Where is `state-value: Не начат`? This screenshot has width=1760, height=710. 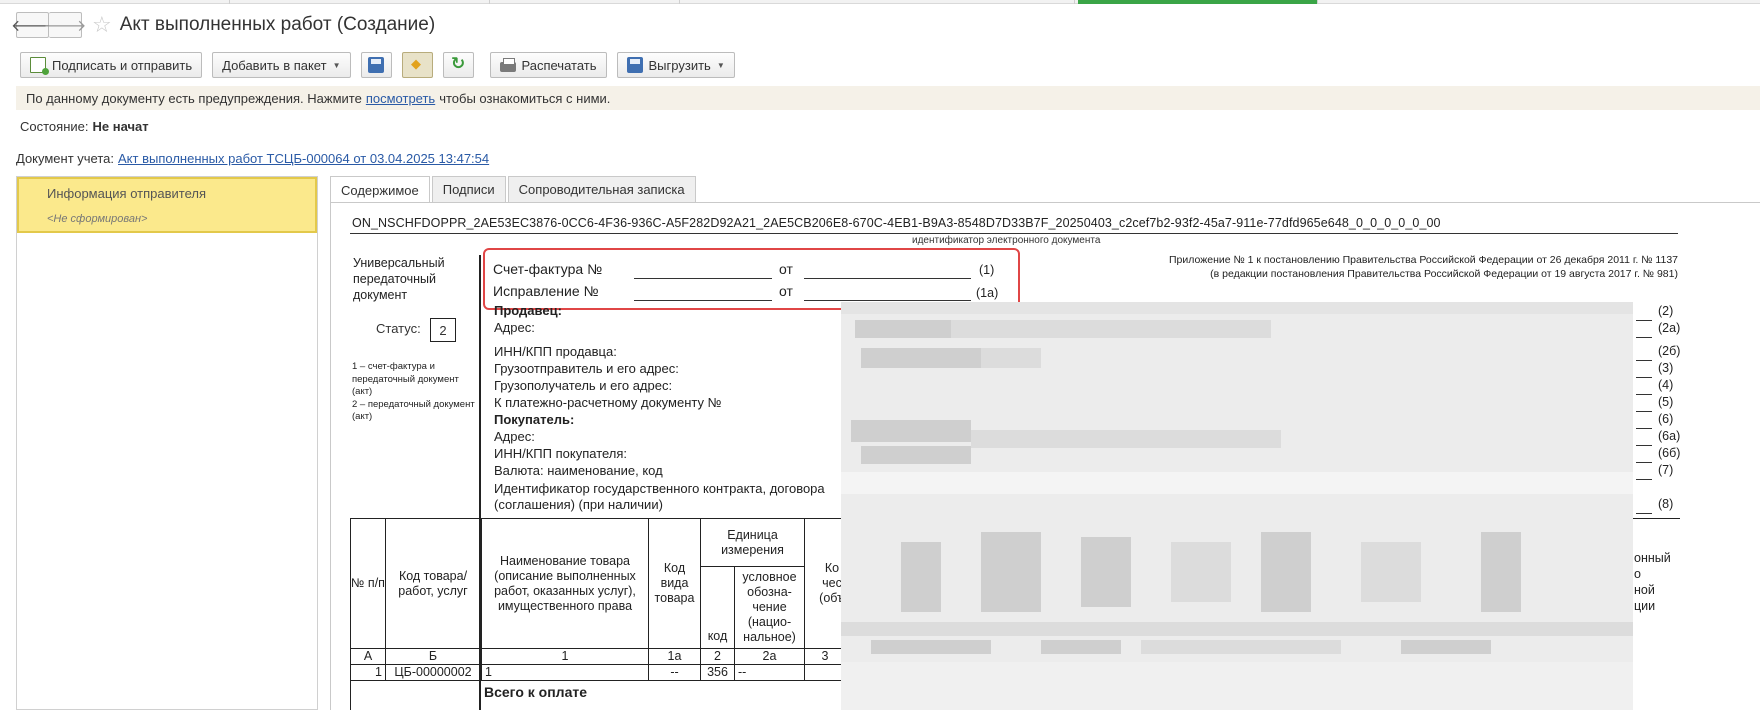
state-value: Не начат is located at coordinates (120, 126).